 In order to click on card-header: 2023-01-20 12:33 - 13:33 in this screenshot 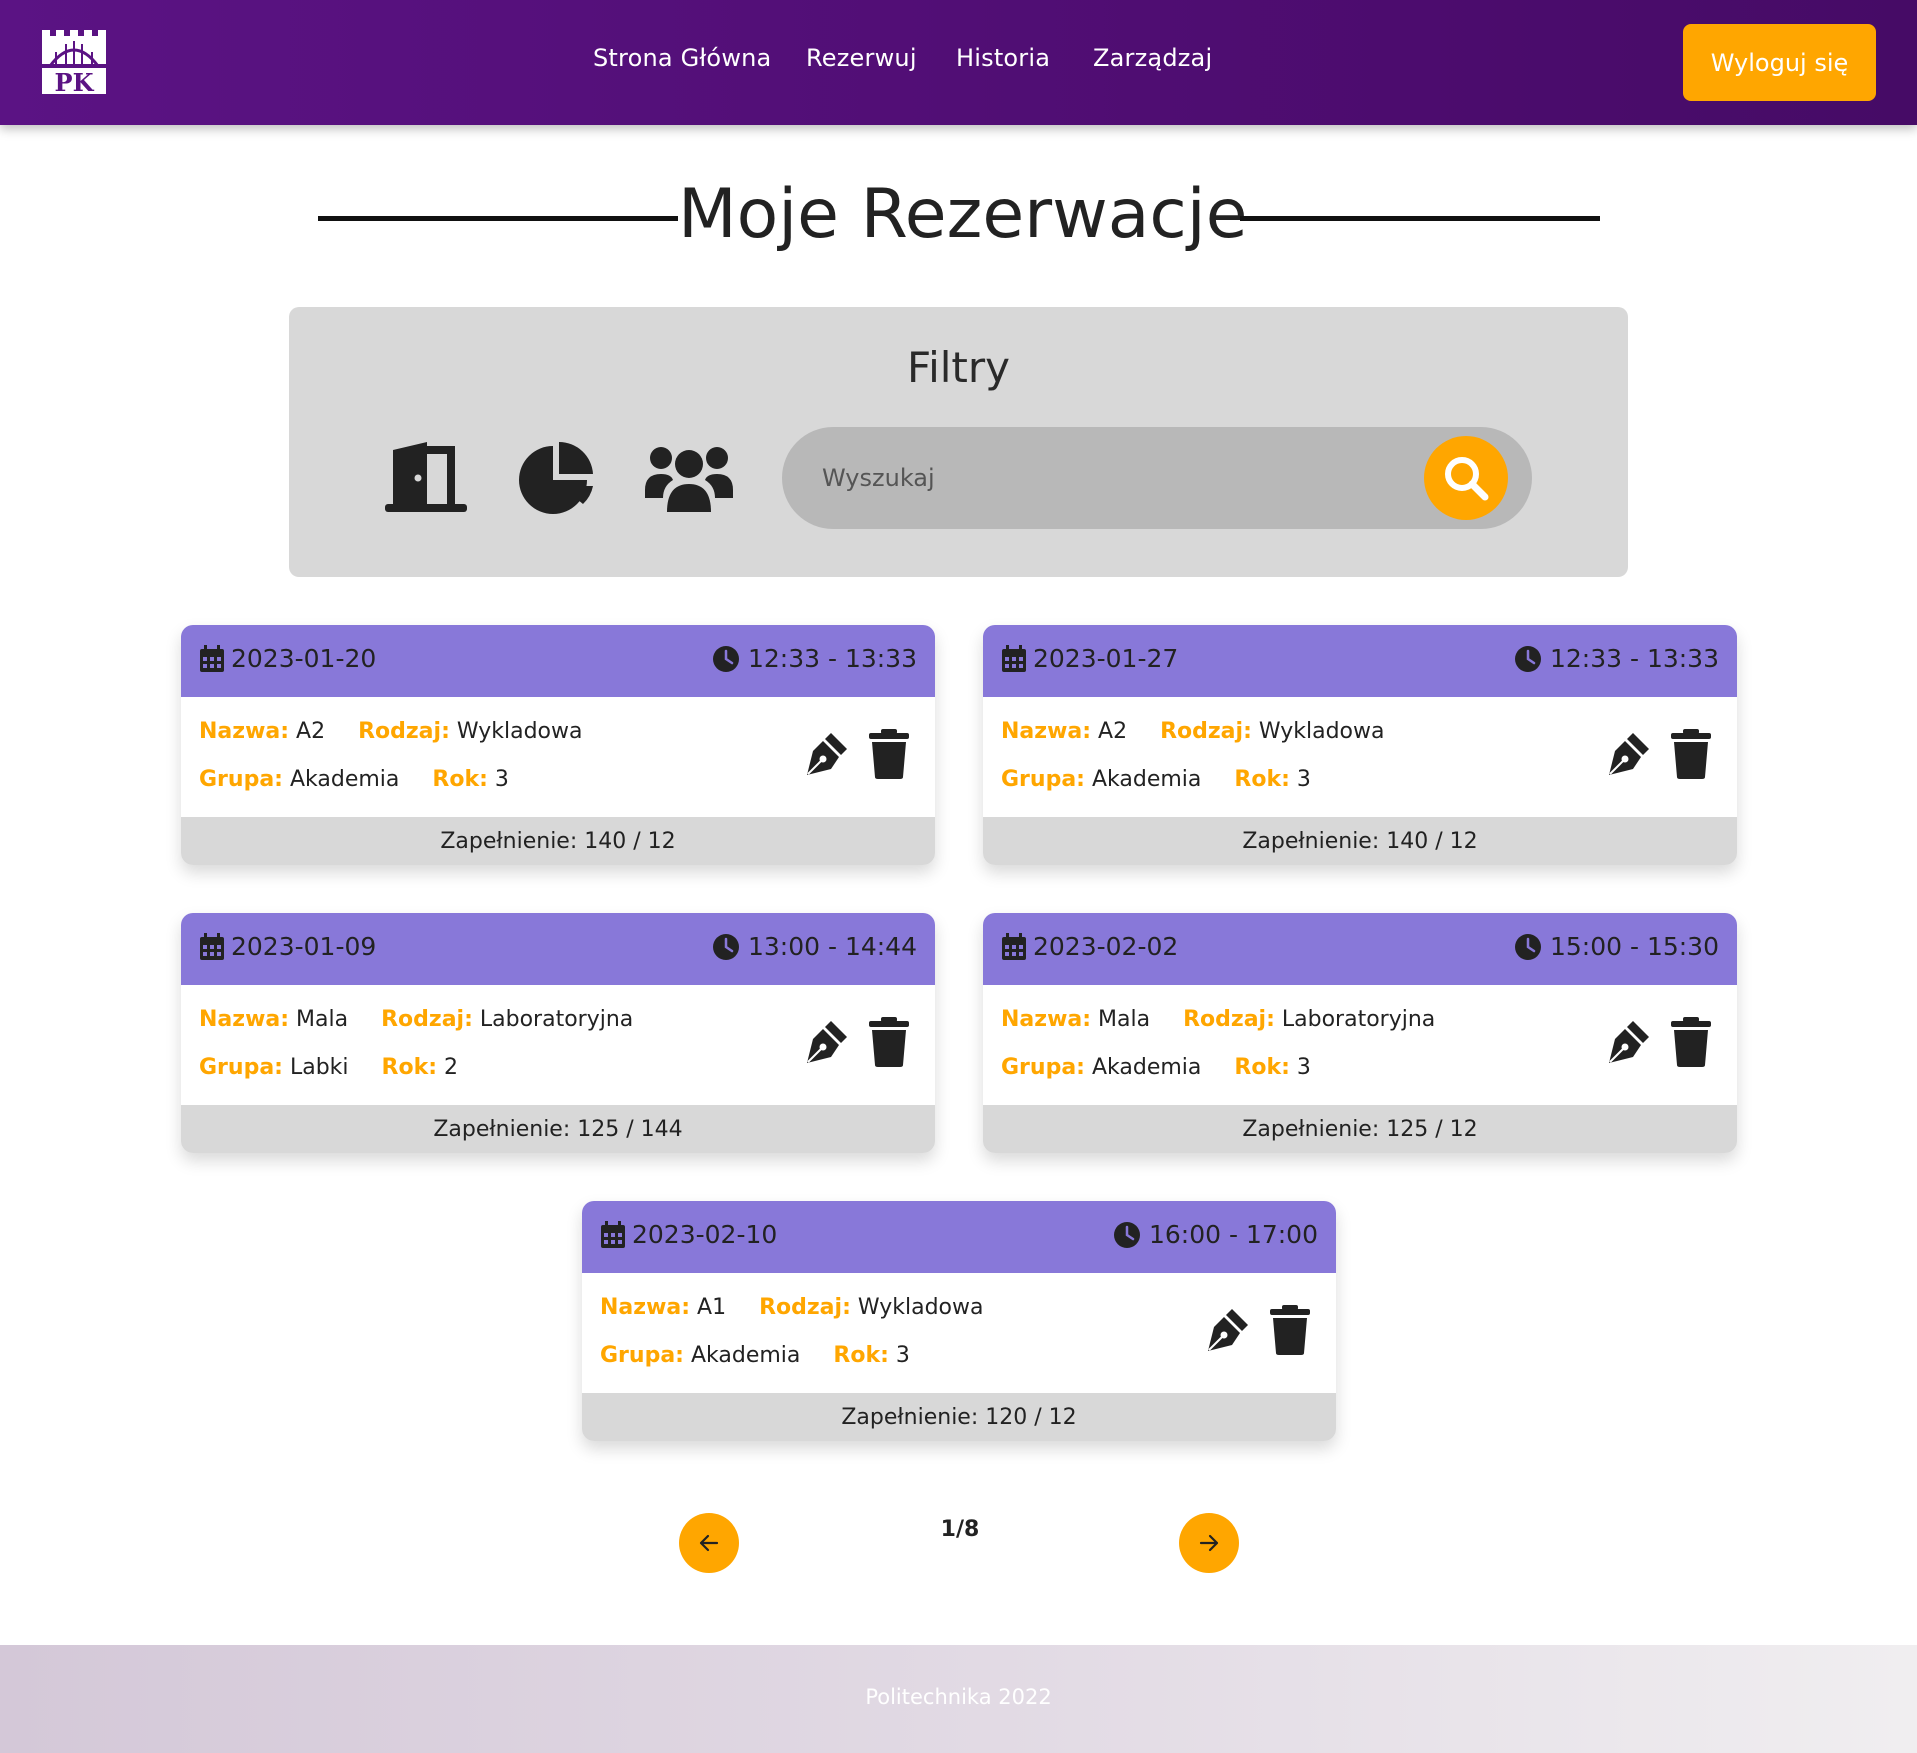, I will do `click(558, 661)`.